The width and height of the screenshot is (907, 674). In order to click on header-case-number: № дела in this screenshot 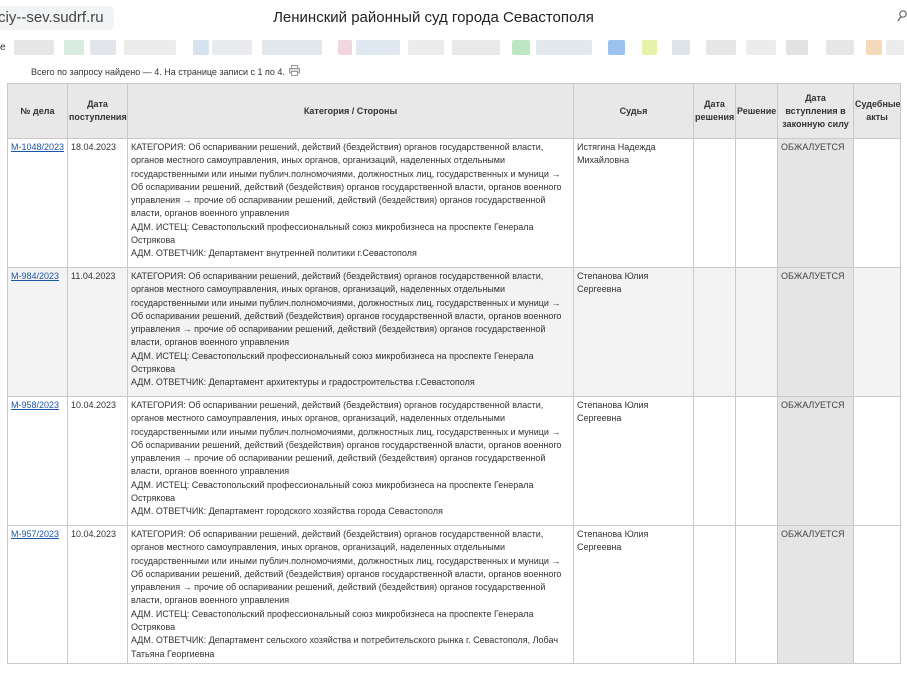, I will do `click(37, 111)`.